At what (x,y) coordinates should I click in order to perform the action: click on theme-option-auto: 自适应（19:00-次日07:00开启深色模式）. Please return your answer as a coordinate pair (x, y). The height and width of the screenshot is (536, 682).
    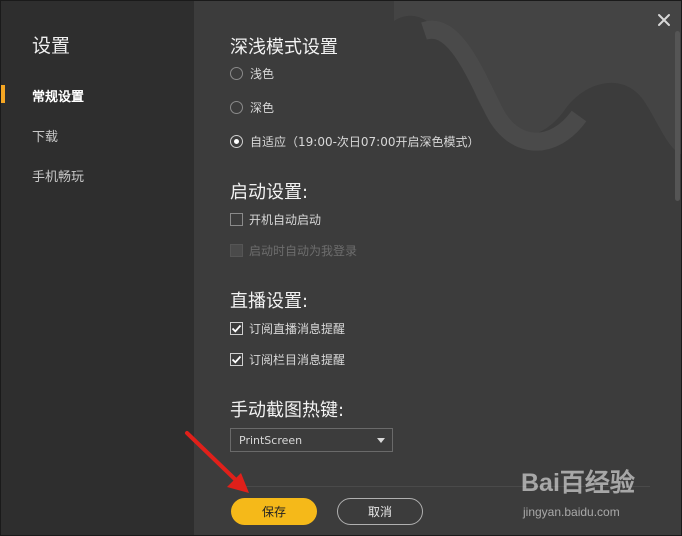
    Looking at the image, I should click on (355, 141).